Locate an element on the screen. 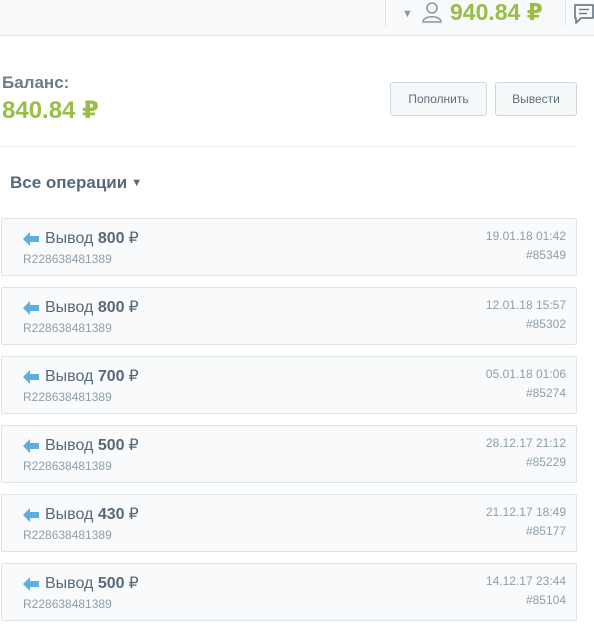 The width and height of the screenshot is (594, 626). operation-id: #85274 is located at coordinates (546, 393).